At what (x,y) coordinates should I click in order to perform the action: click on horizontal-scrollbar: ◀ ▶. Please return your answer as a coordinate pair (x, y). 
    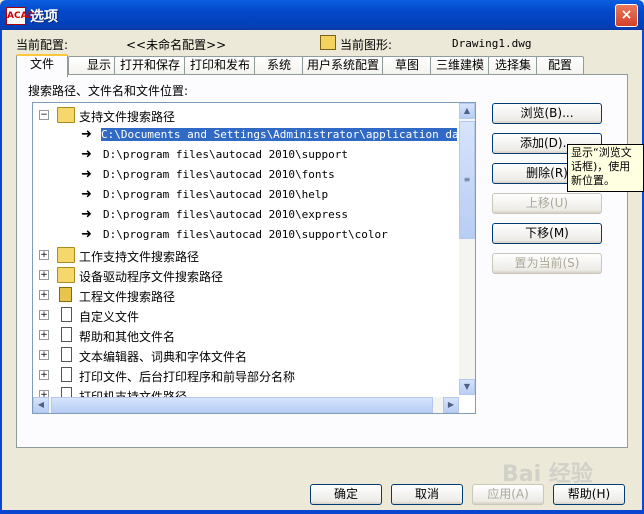
    Looking at the image, I should click on (246, 405).